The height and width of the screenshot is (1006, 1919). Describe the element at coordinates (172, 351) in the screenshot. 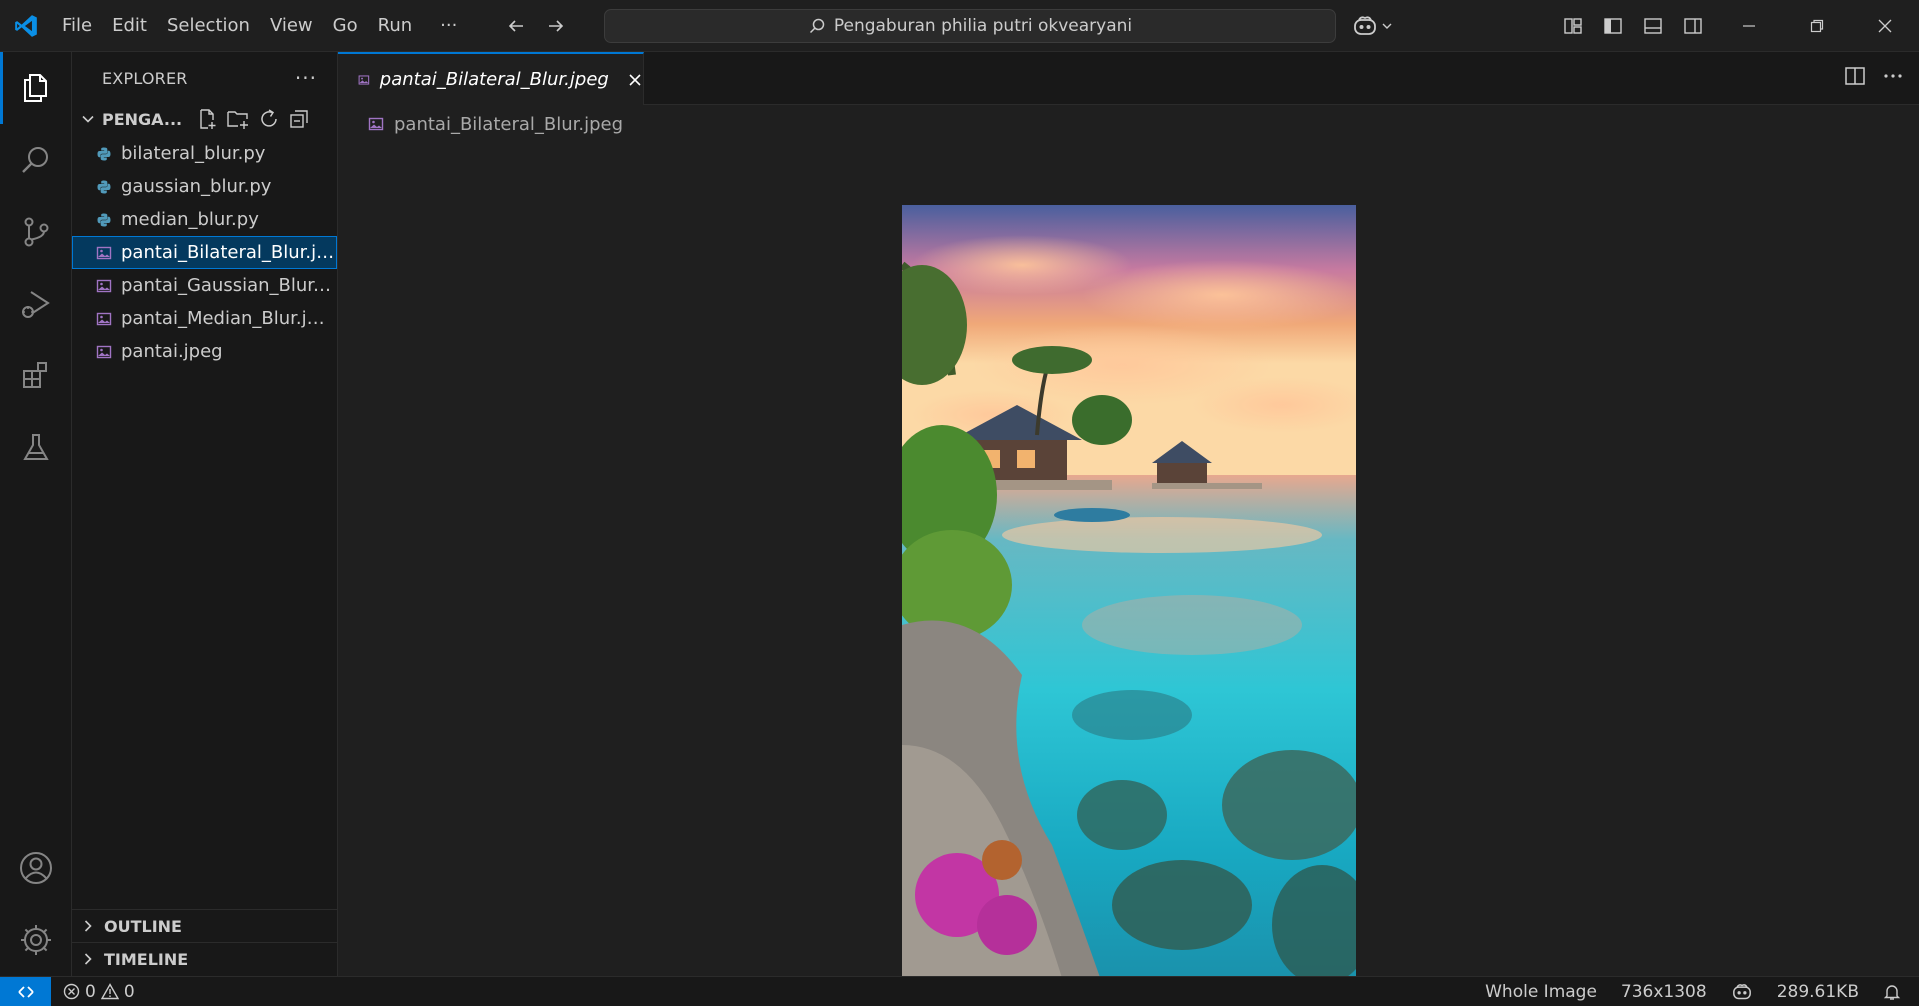

I see `file-name: pantai.jpeg` at that location.